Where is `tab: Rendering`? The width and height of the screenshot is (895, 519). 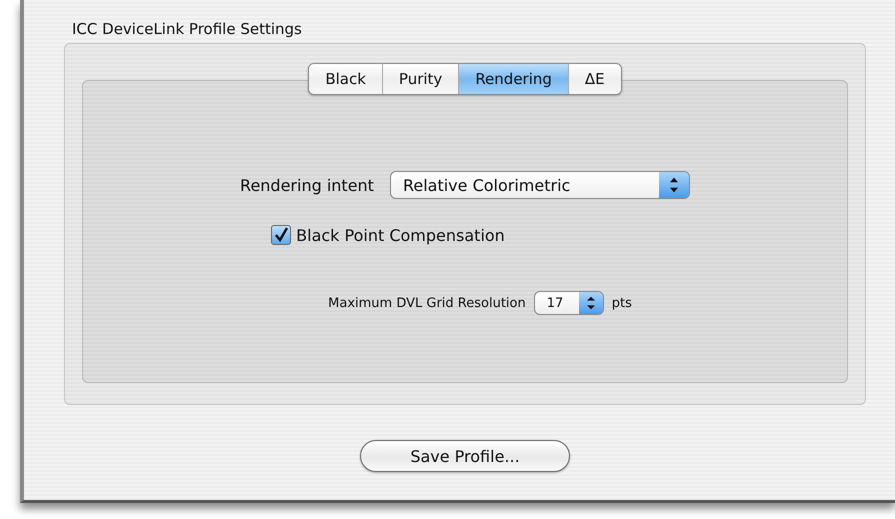 tab: Rendering is located at coordinates (514, 79).